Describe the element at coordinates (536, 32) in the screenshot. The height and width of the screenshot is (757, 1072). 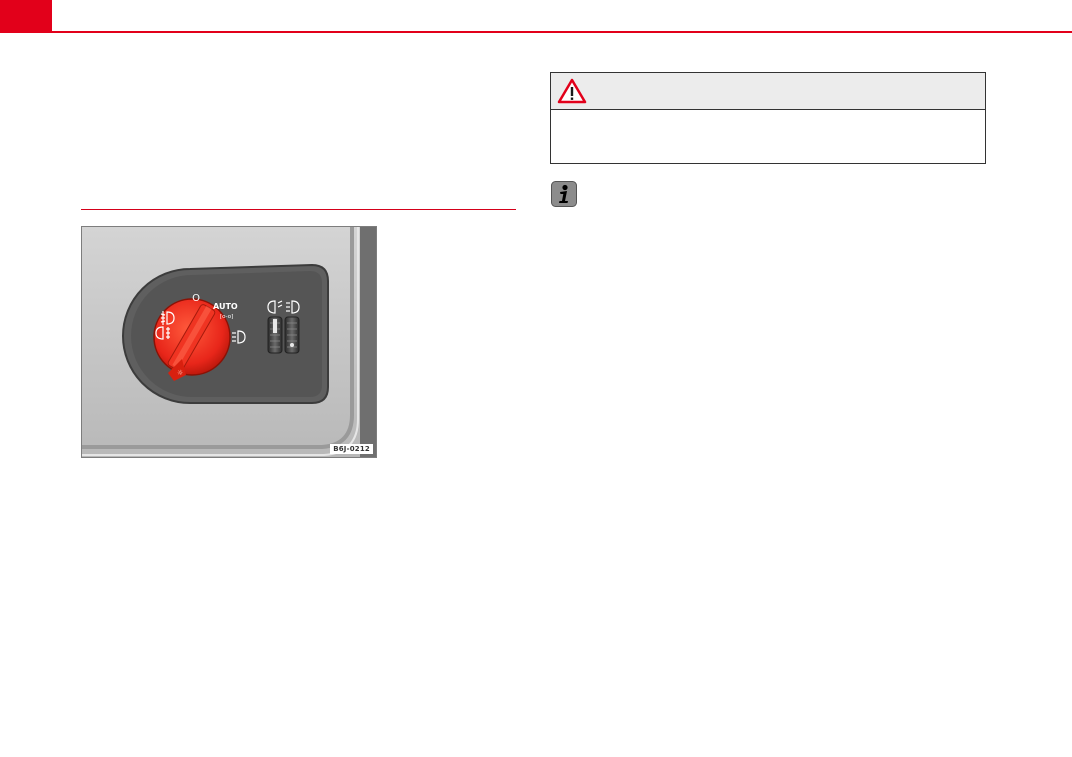
I see `header-rule` at that location.